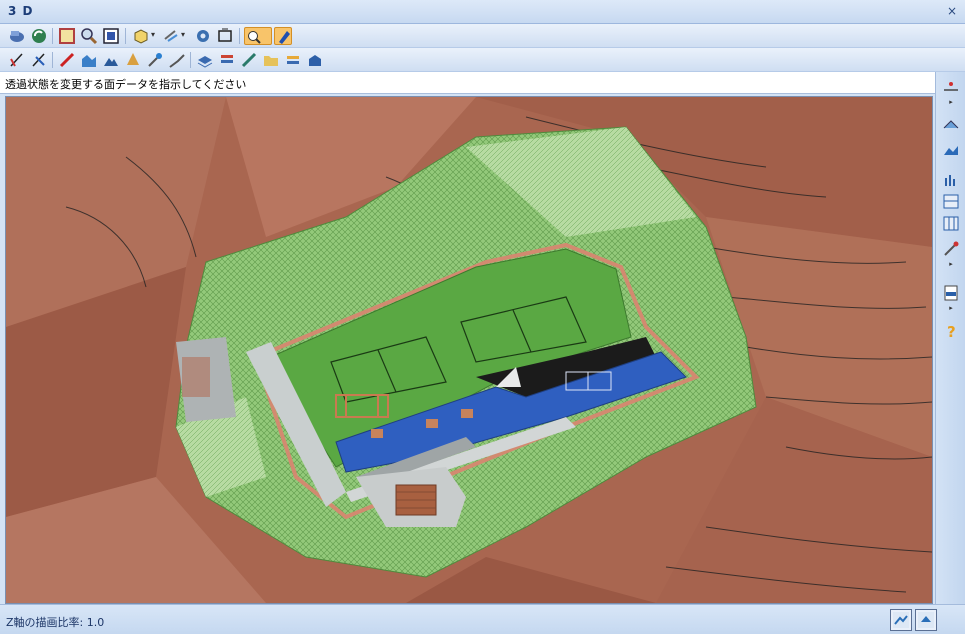  What do you see at coordinates (17, 36) in the screenshot?
I see `view-model-icon` at bounding box center [17, 36].